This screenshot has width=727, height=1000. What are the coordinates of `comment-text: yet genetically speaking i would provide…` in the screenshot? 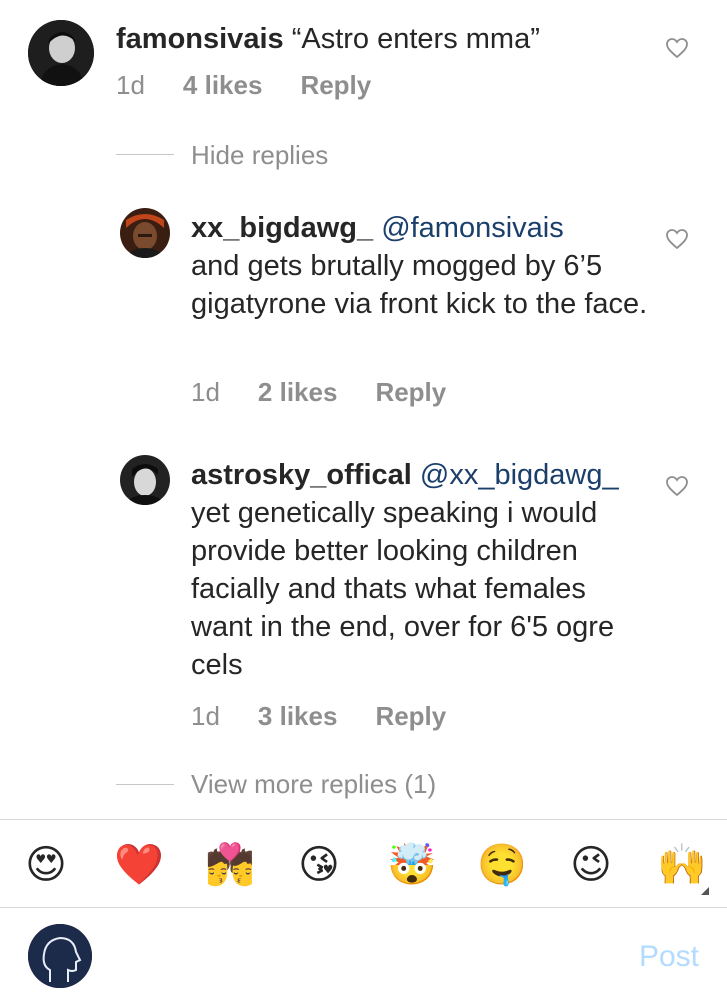 It's located at (403, 589).